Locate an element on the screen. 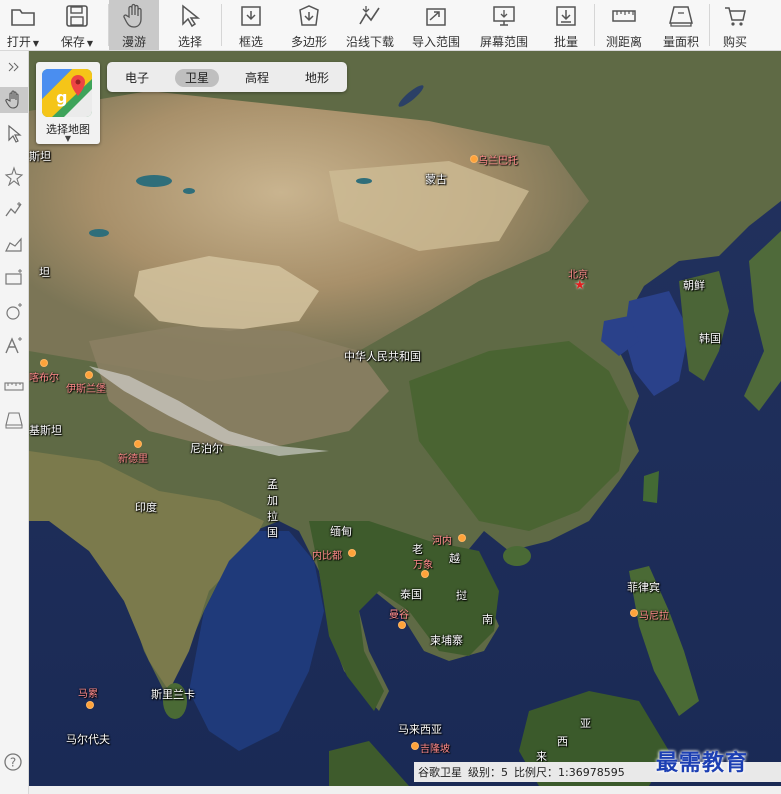  buy-button: 购买 is located at coordinates (735, 25).